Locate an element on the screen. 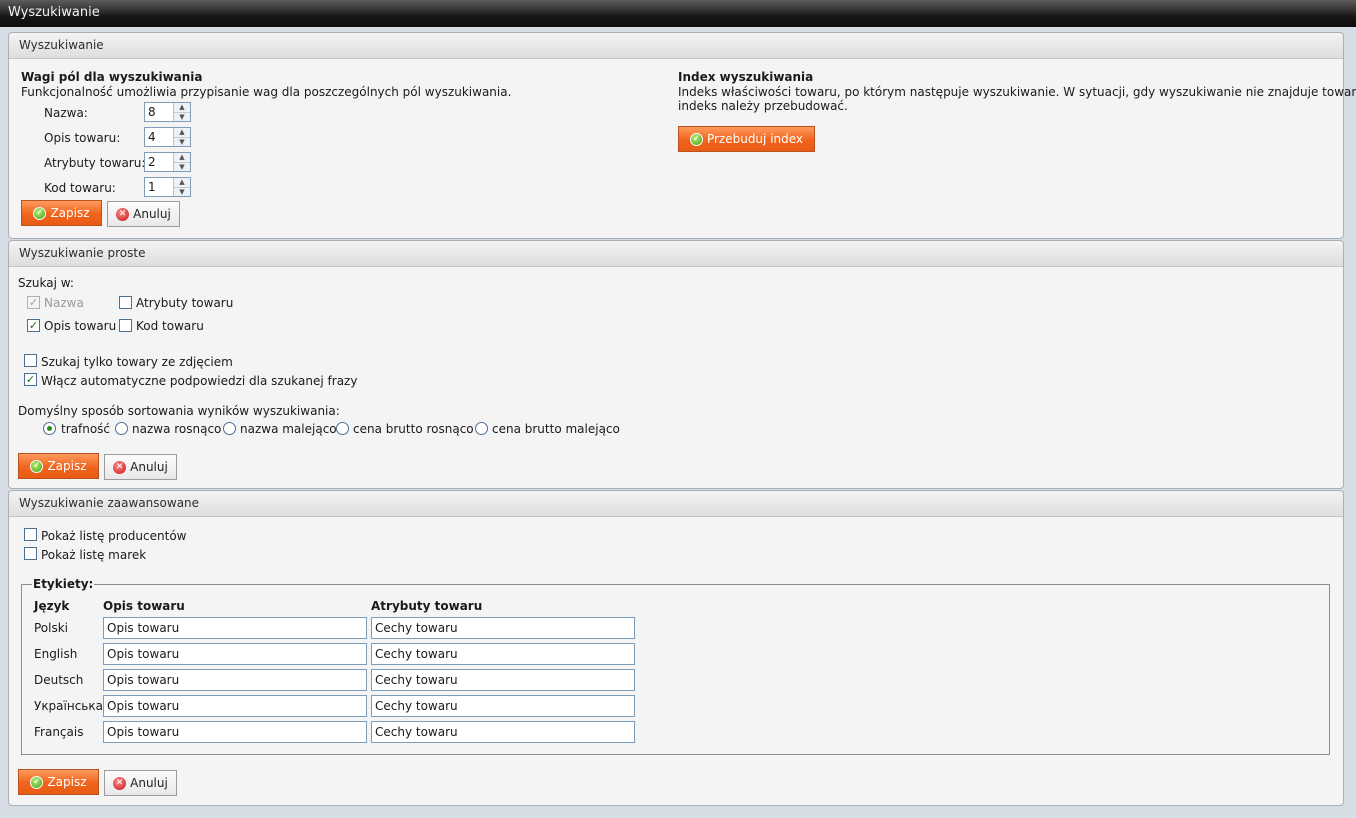 The width and height of the screenshot is (1356, 818). weight-name-spinner: 8 ▲ ▼ is located at coordinates (167, 112).